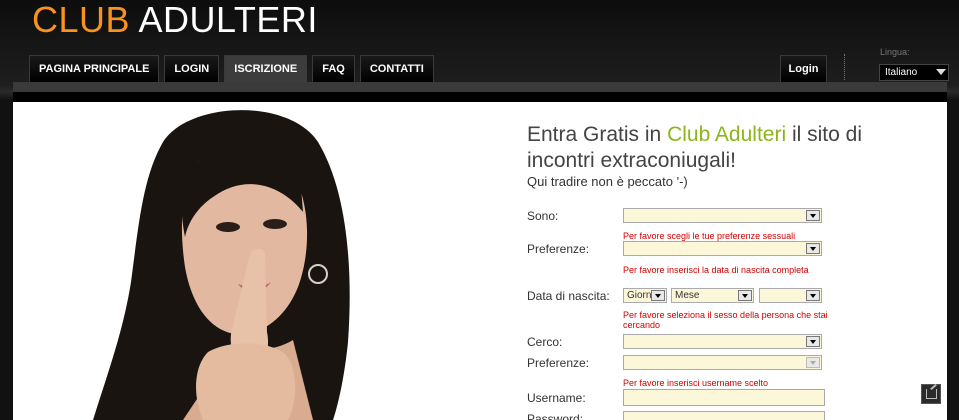 The image size is (959, 420). I want to click on hero-subline: Qui tradire non è peccato '-), so click(607, 181).